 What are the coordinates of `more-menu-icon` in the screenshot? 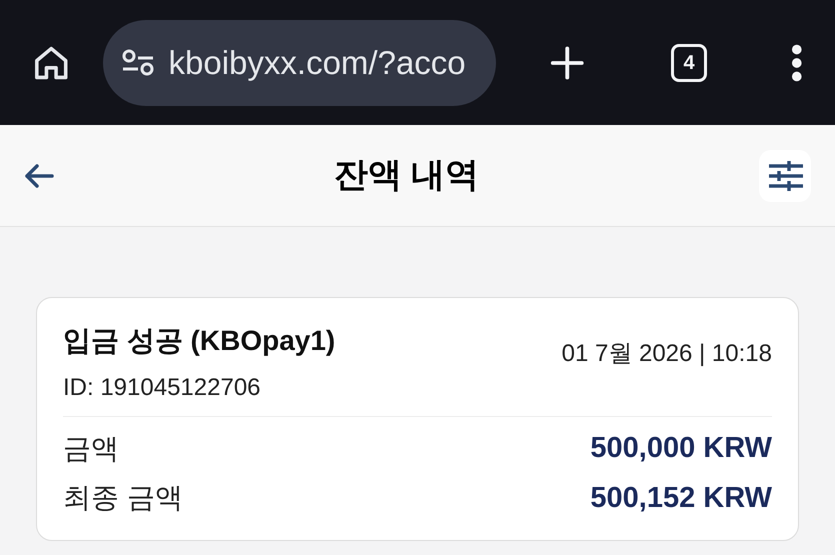 It's located at (797, 62).